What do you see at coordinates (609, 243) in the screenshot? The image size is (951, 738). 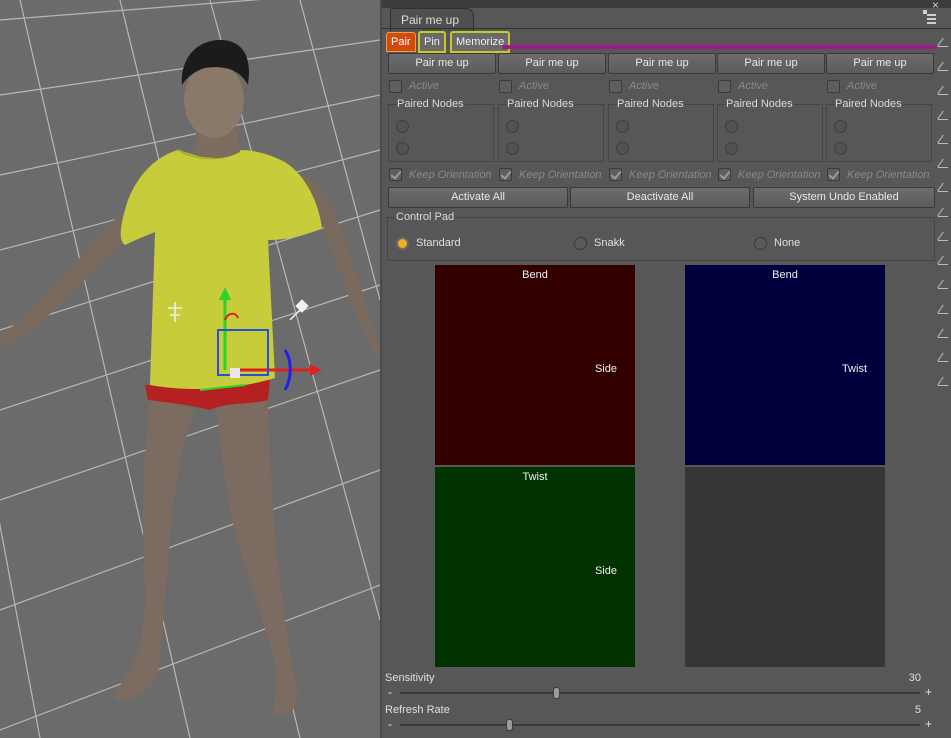 I see `option-label: Snakk` at bounding box center [609, 243].